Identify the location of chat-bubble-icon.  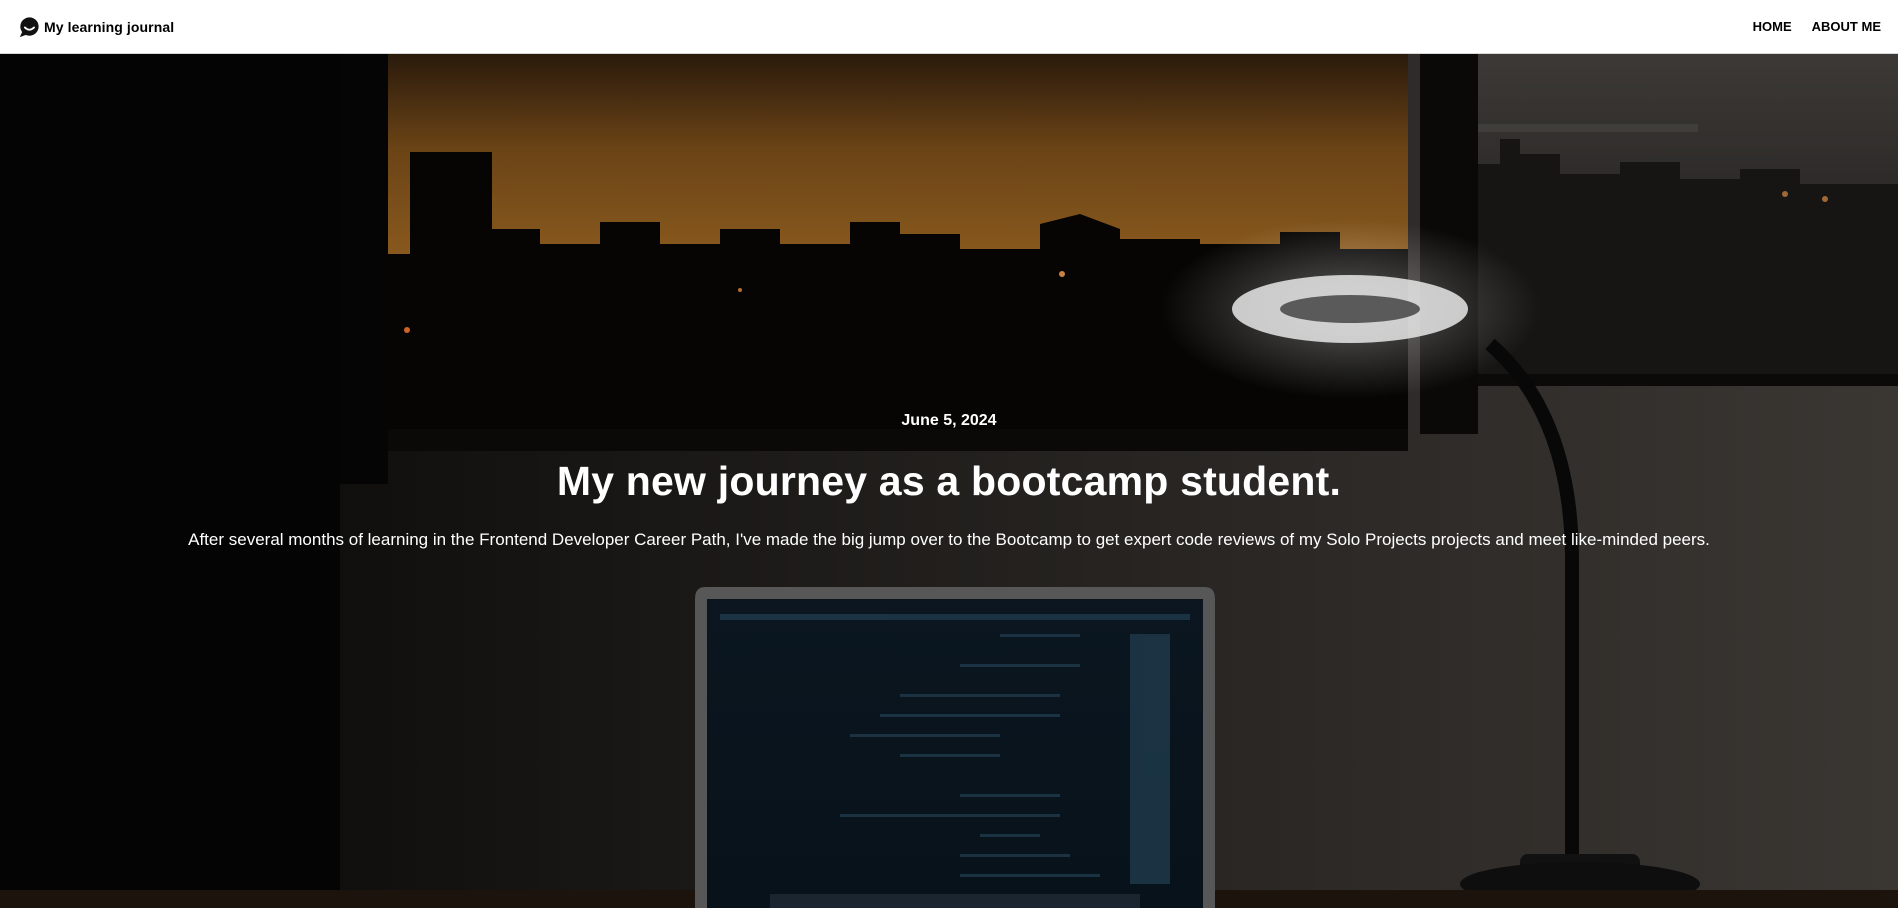
(29, 26).